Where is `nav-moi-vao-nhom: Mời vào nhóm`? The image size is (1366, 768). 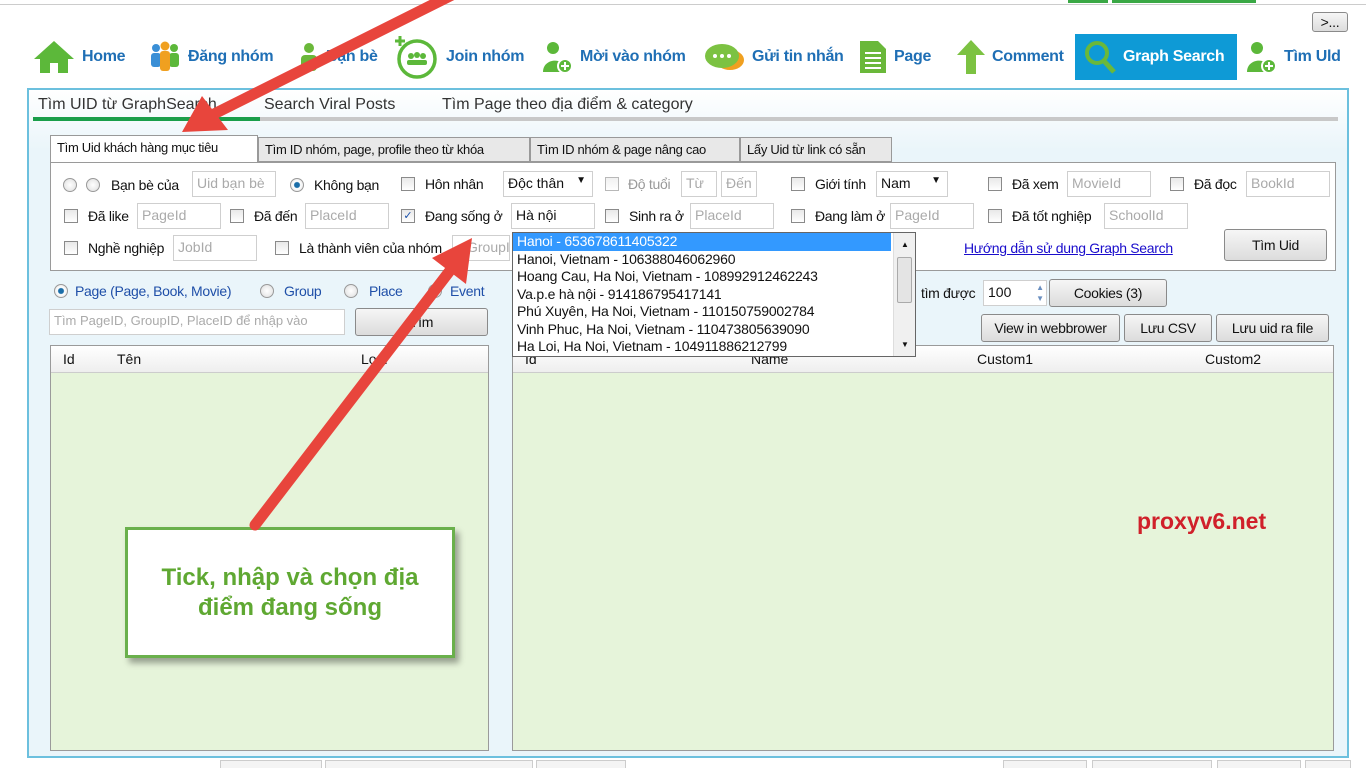
nav-moi-vao-nhom: Mời vào nhóm is located at coordinates (613, 57).